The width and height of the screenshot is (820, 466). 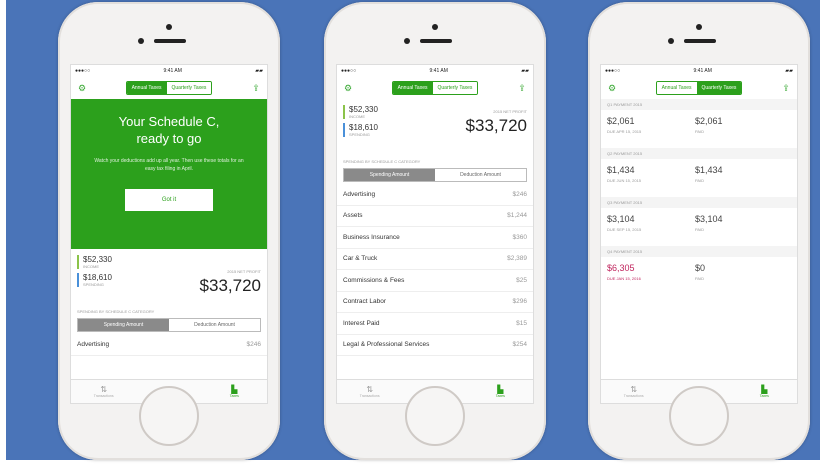 I want to click on status-time: 9:41 AM, so click(x=172, y=71).